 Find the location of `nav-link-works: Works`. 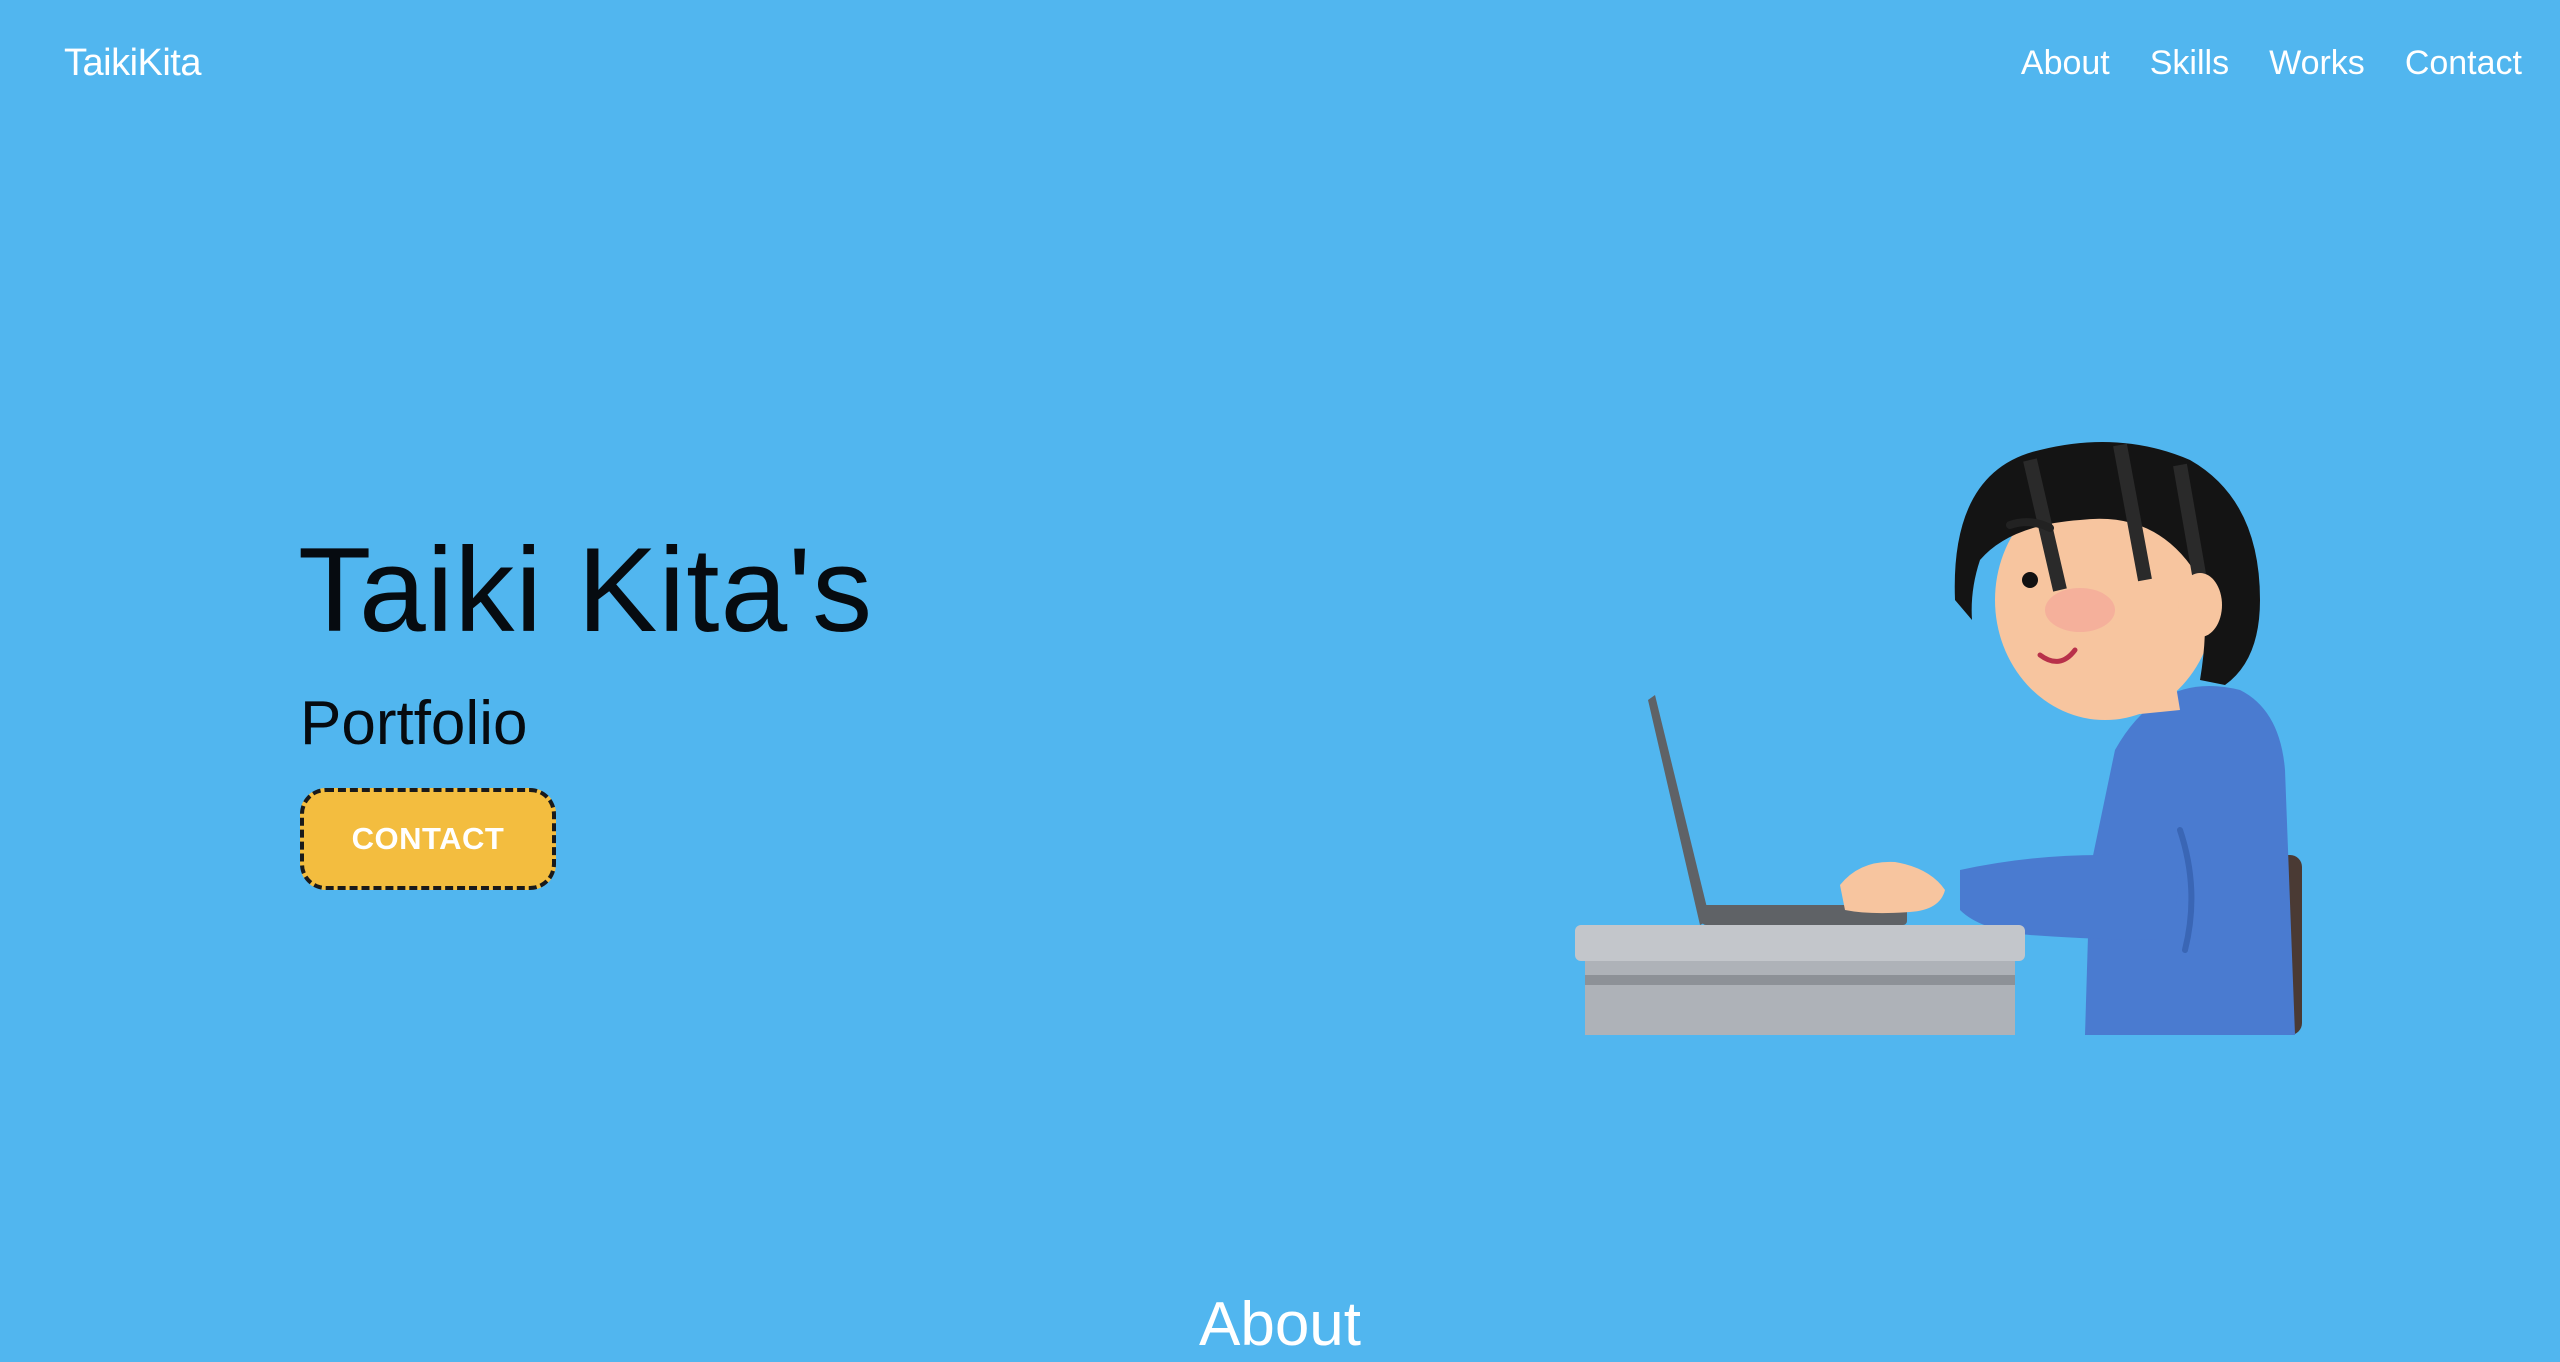

nav-link-works: Works is located at coordinates (2317, 63).